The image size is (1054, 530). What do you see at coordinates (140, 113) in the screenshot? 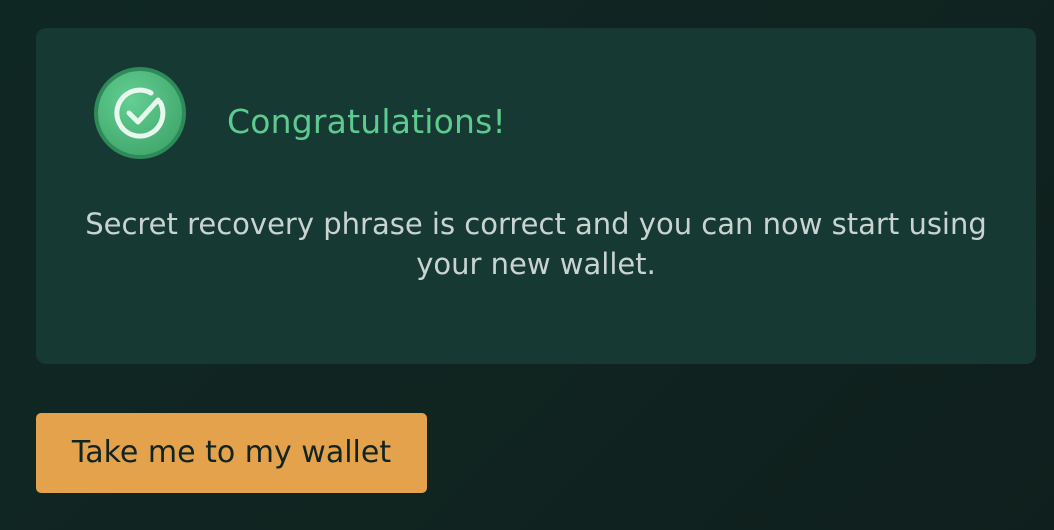
I see `circle-check-icon` at bounding box center [140, 113].